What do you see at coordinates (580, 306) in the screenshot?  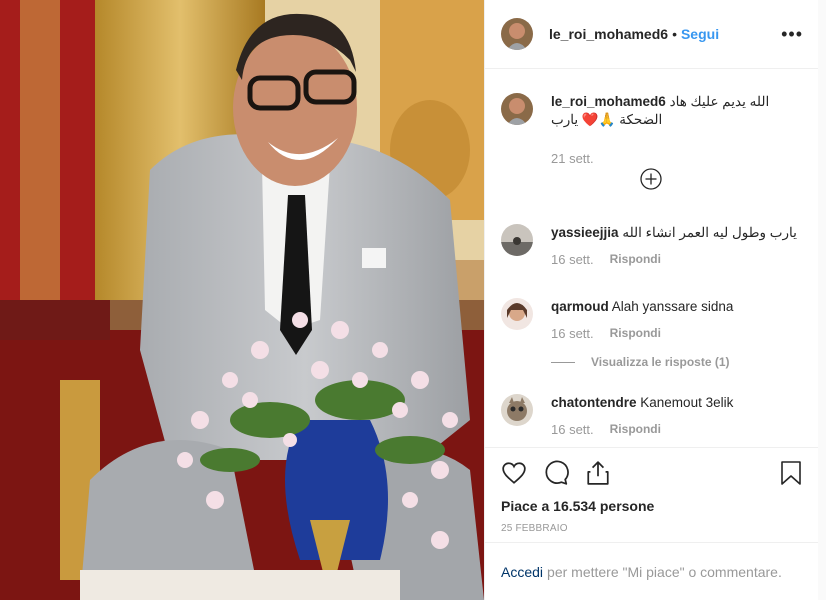 I see `comment-username: qarmoud` at bounding box center [580, 306].